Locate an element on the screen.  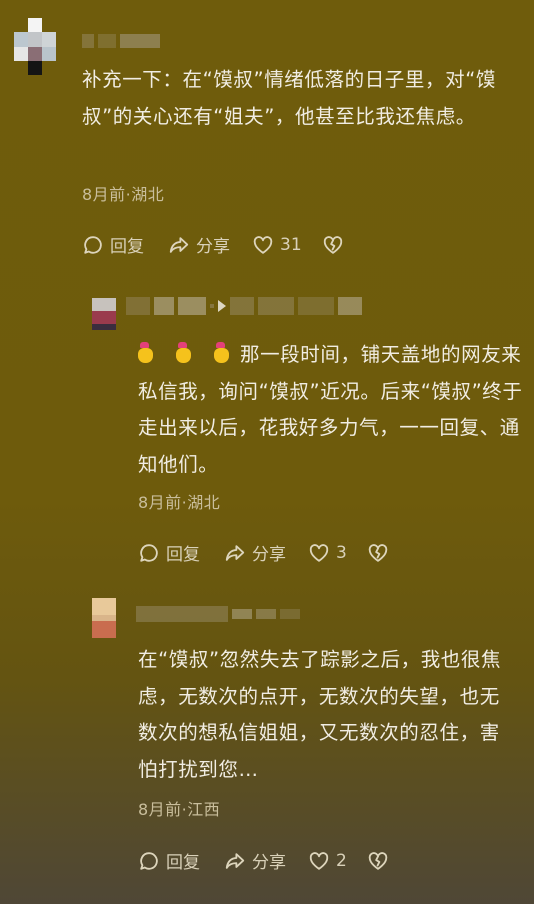
like-button: 2 is located at coordinates (327, 861).